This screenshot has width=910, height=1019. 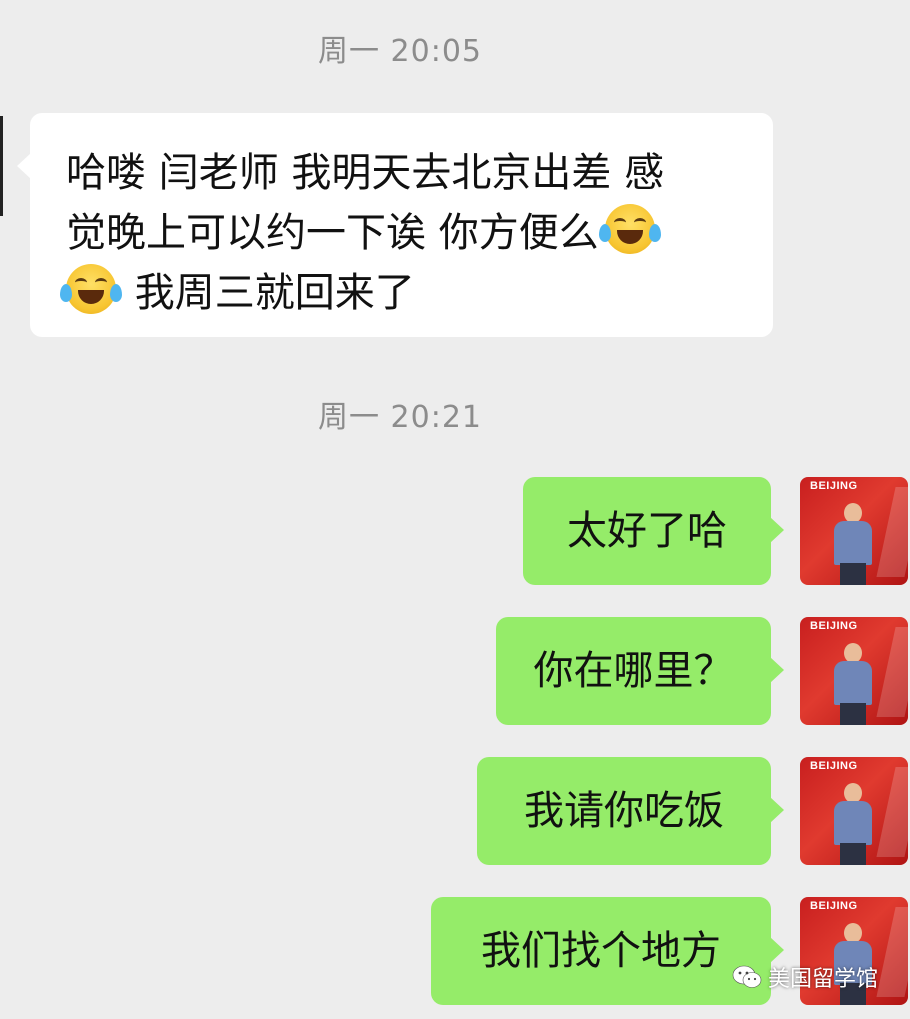 What do you see at coordinates (747, 976) in the screenshot?
I see `wechat-icon` at bounding box center [747, 976].